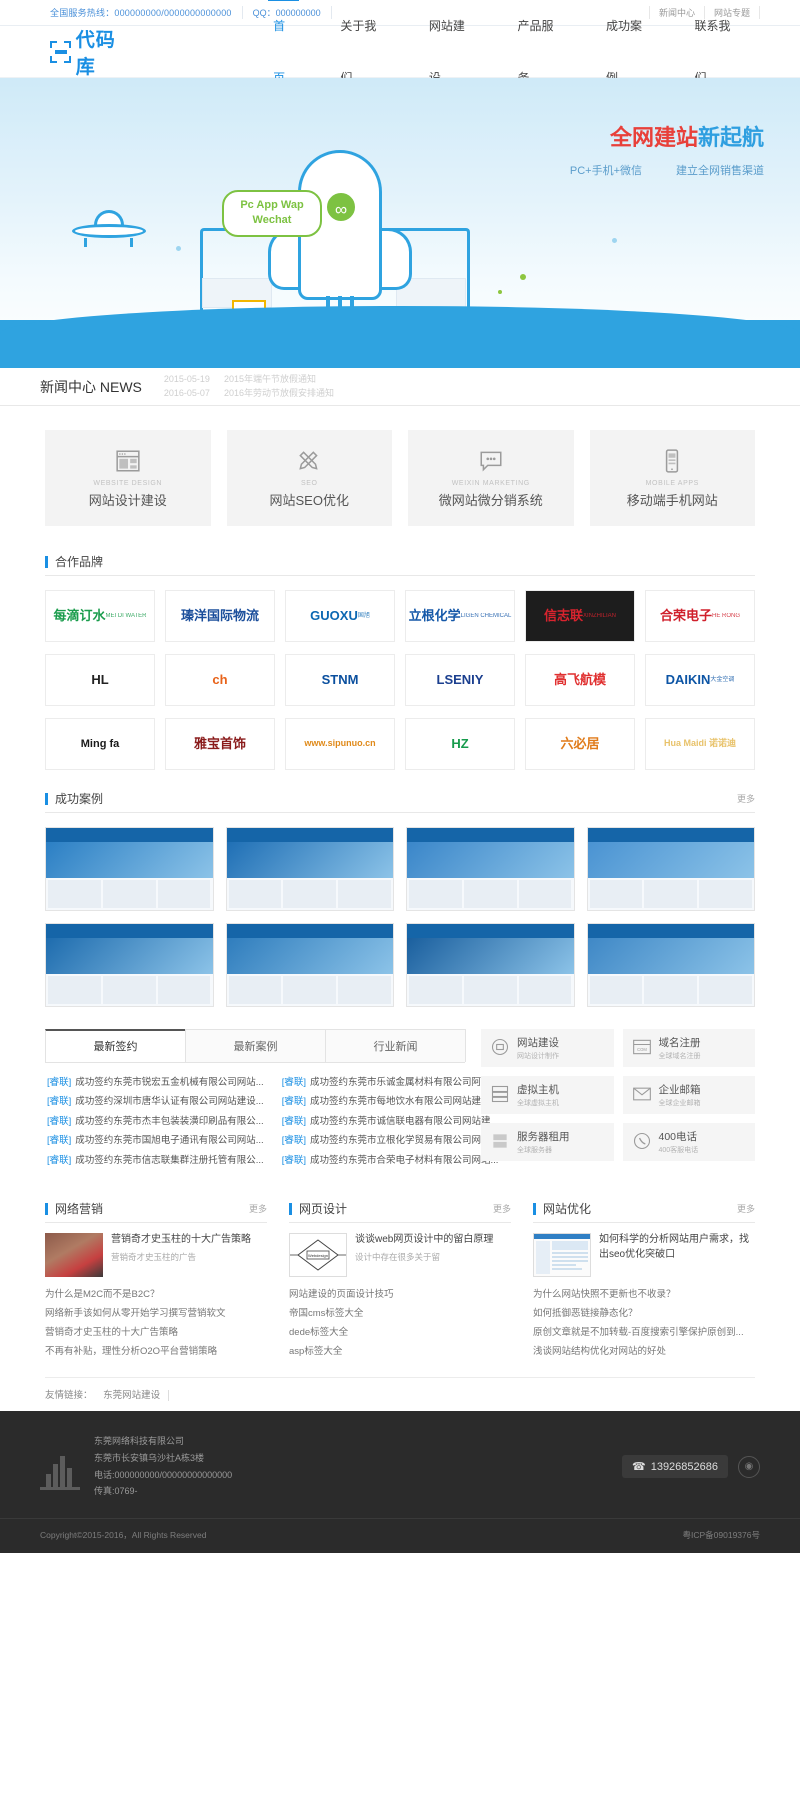 This screenshot has width=800, height=1794. Describe the element at coordinates (156, 1294) in the screenshot. I see `article-link: 为什么是M2C而不是B2C？` at that location.